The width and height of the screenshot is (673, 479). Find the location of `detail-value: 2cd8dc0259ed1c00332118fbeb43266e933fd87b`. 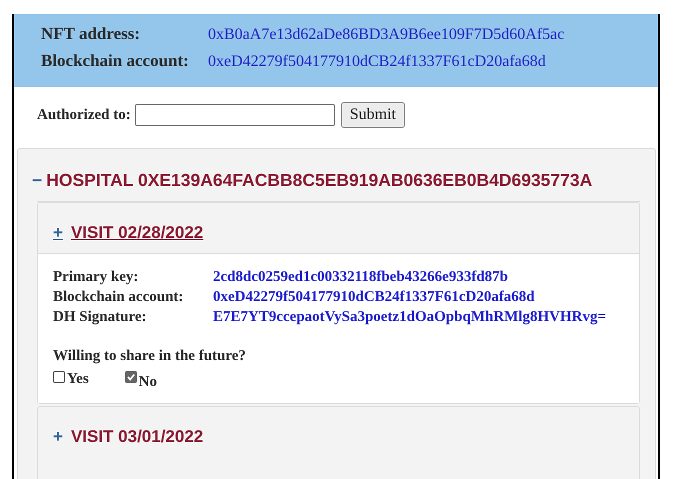

detail-value: 2cd8dc0259ed1c00332118fbeb43266e933fd87b is located at coordinates (361, 277).